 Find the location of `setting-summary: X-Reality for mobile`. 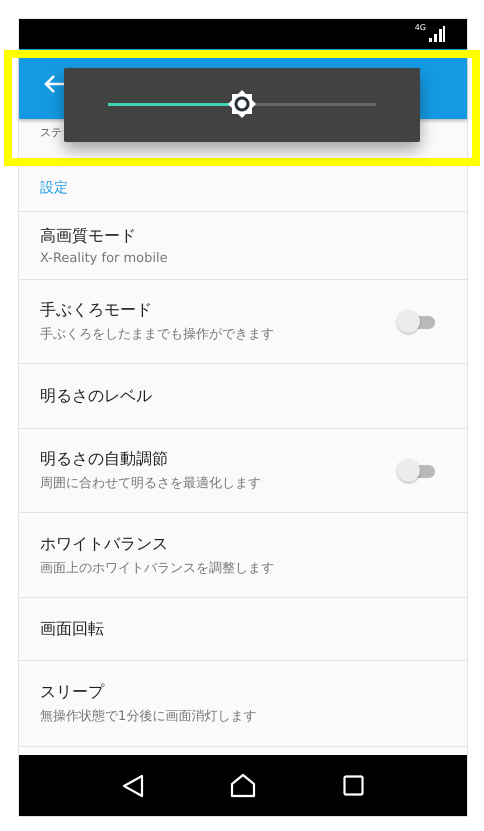

setting-summary: X-Reality for mobile is located at coordinates (104, 258).